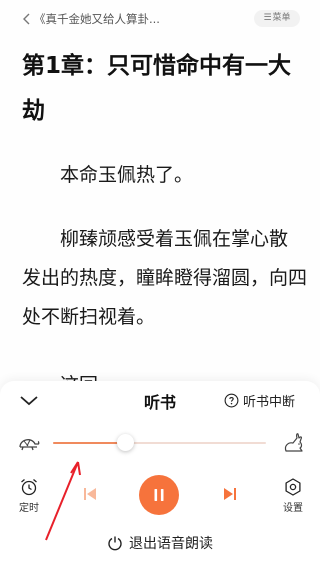 Image resolution: width=320 pixels, height=568 pixels. What do you see at coordinates (281, 18) in the screenshot?
I see `menu-label: 菜单` at bounding box center [281, 18].